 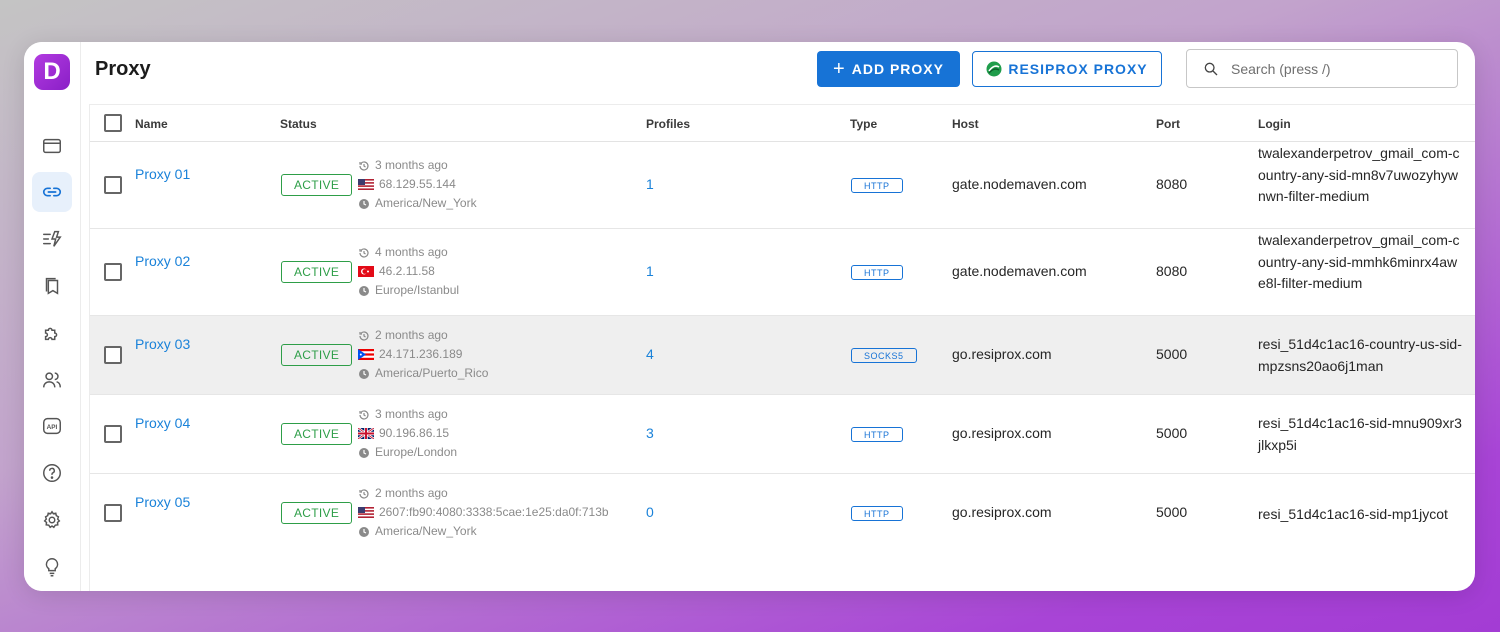 I want to click on plus-icon: +, so click(x=839, y=69).